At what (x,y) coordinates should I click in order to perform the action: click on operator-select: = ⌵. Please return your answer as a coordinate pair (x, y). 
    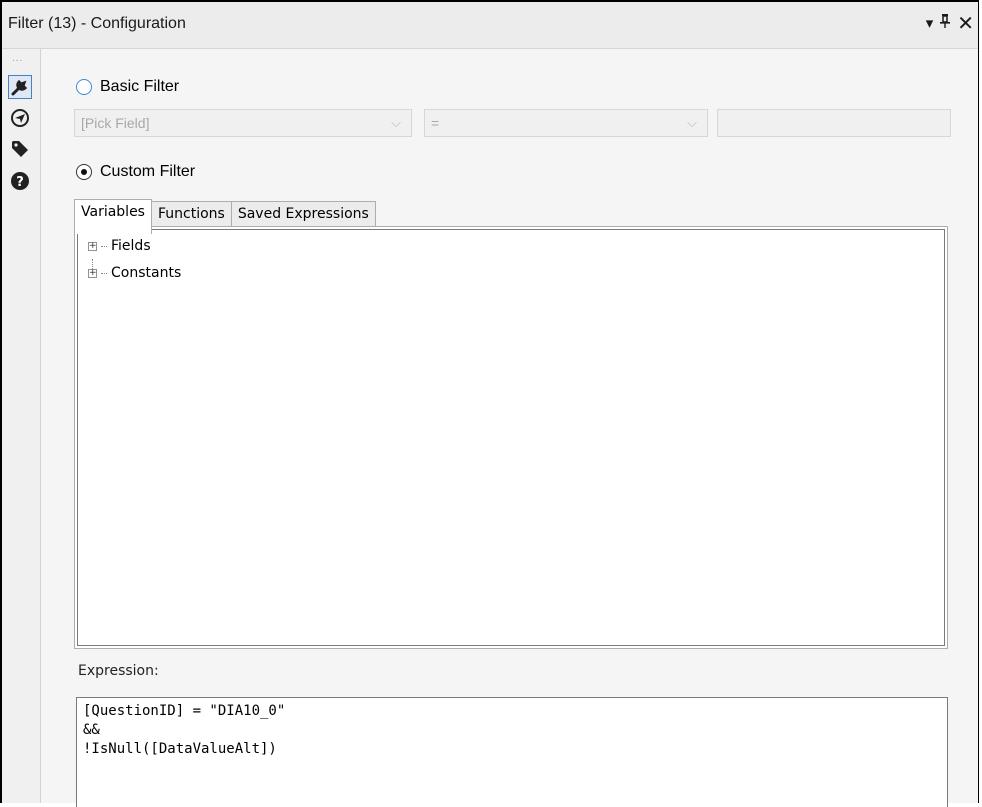
    Looking at the image, I should click on (566, 123).